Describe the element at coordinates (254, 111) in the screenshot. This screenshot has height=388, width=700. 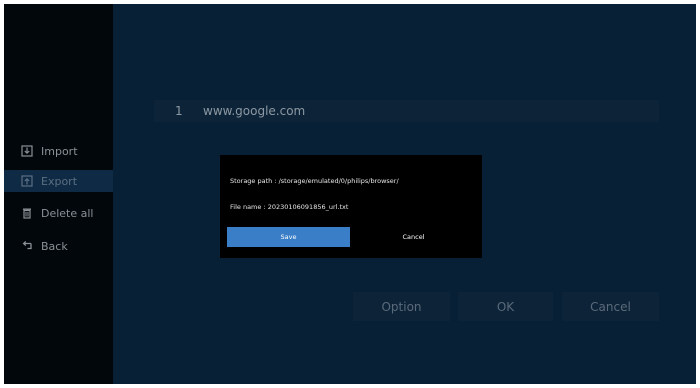
I see `url-text: www.google.com` at that location.